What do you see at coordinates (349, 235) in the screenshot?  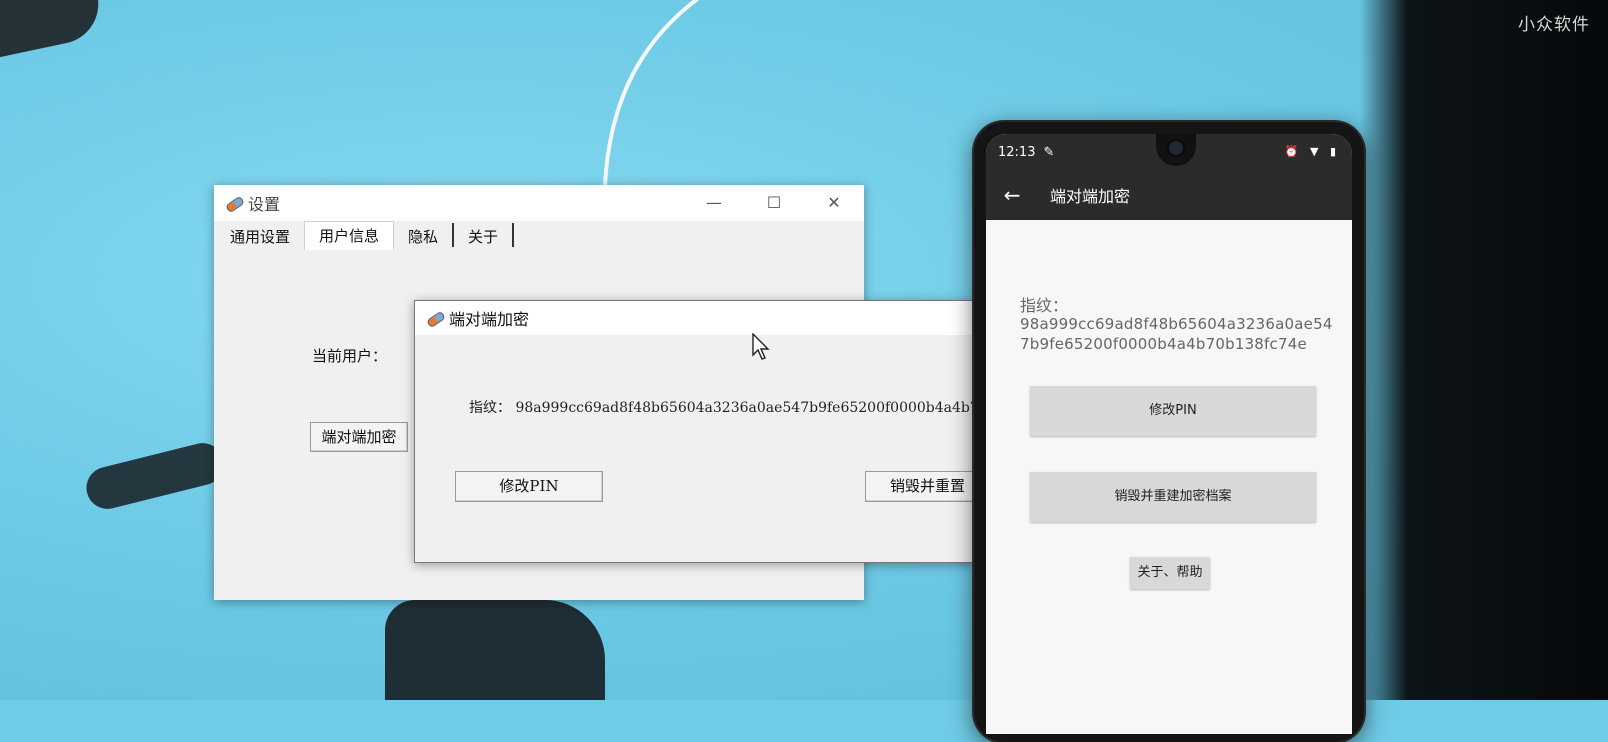 I see `tab-user-info: 用户信息` at bounding box center [349, 235].